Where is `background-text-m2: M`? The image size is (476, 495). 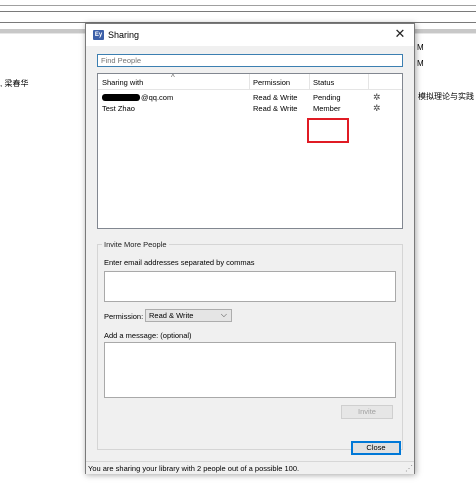 background-text-m2: M is located at coordinates (420, 63).